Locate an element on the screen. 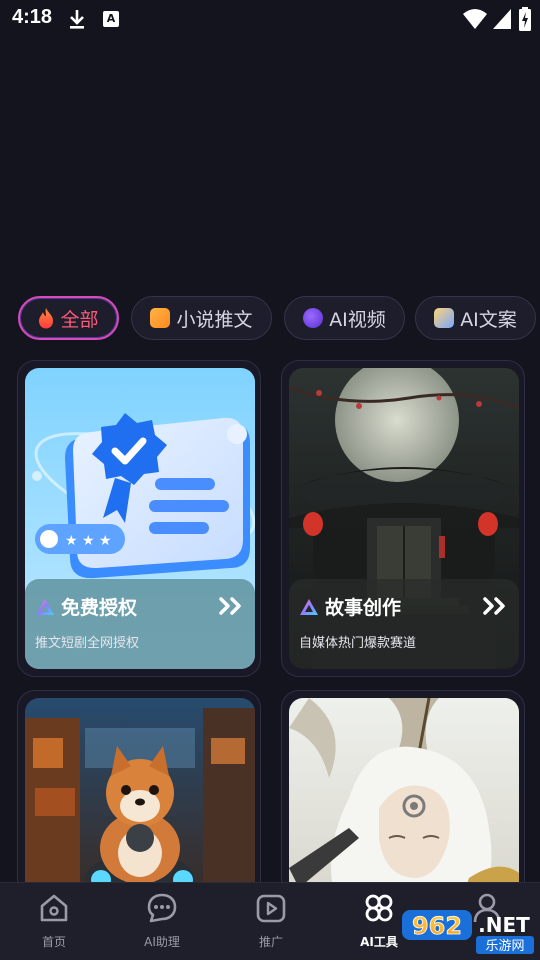 The height and width of the screenshot is (960, 540). filter-chip-label: 全部 is located at coordinates (79, 319).